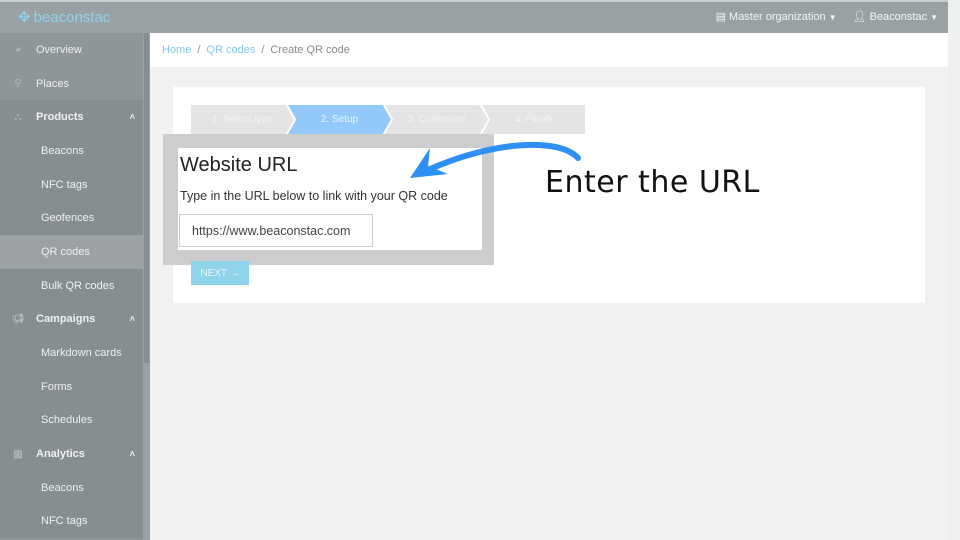 This screenshot has height=540, width=960. I want to click on next-button: NEXT →, so click(220, 273).